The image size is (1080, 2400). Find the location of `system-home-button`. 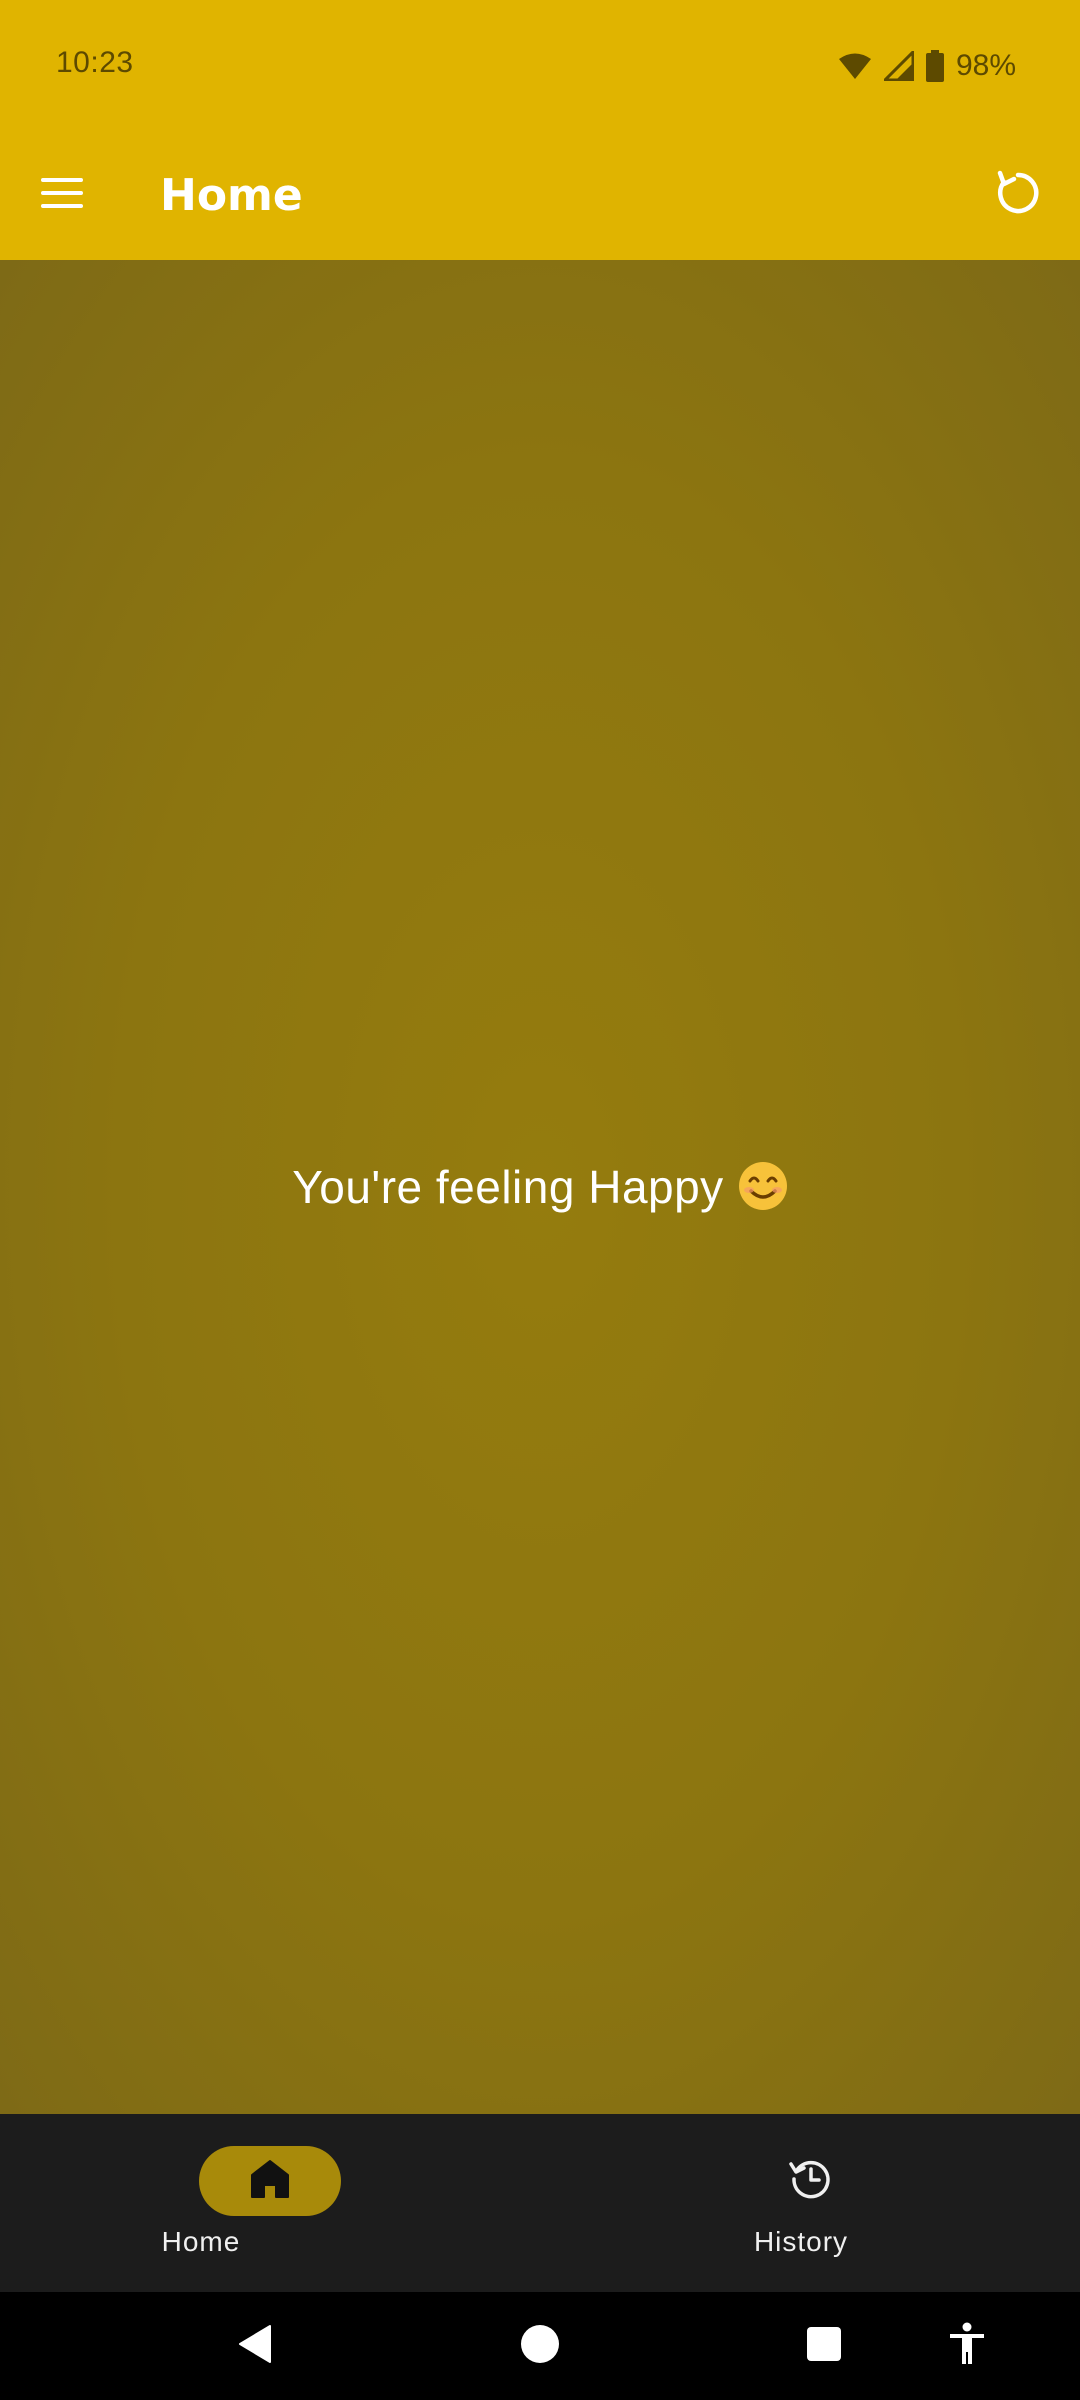

system-home-button is located at coordinates (540, 2346).